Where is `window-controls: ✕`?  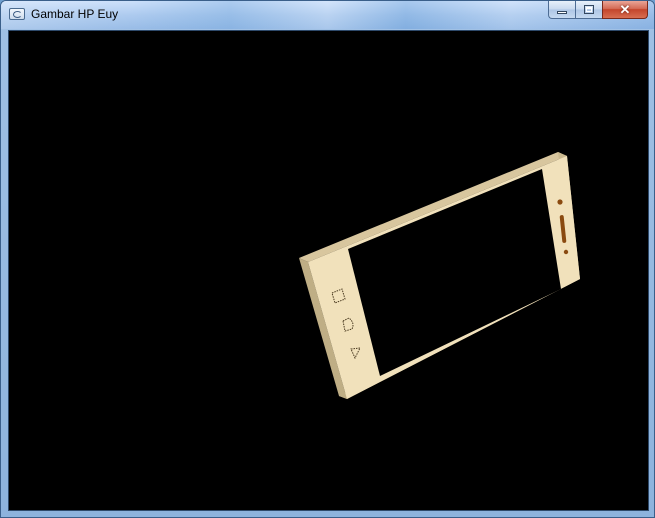 window-controls: ✕ is located at coordinates (598, 10).